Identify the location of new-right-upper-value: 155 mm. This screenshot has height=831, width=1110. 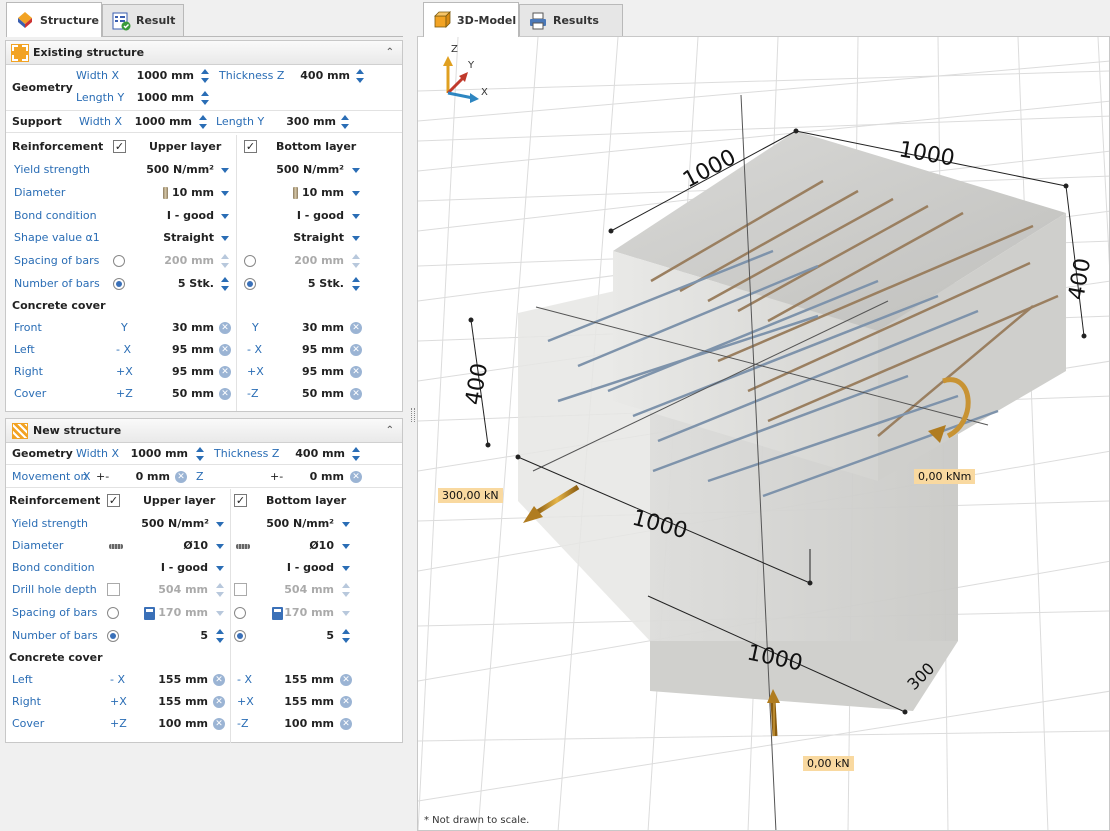
(169, 702).